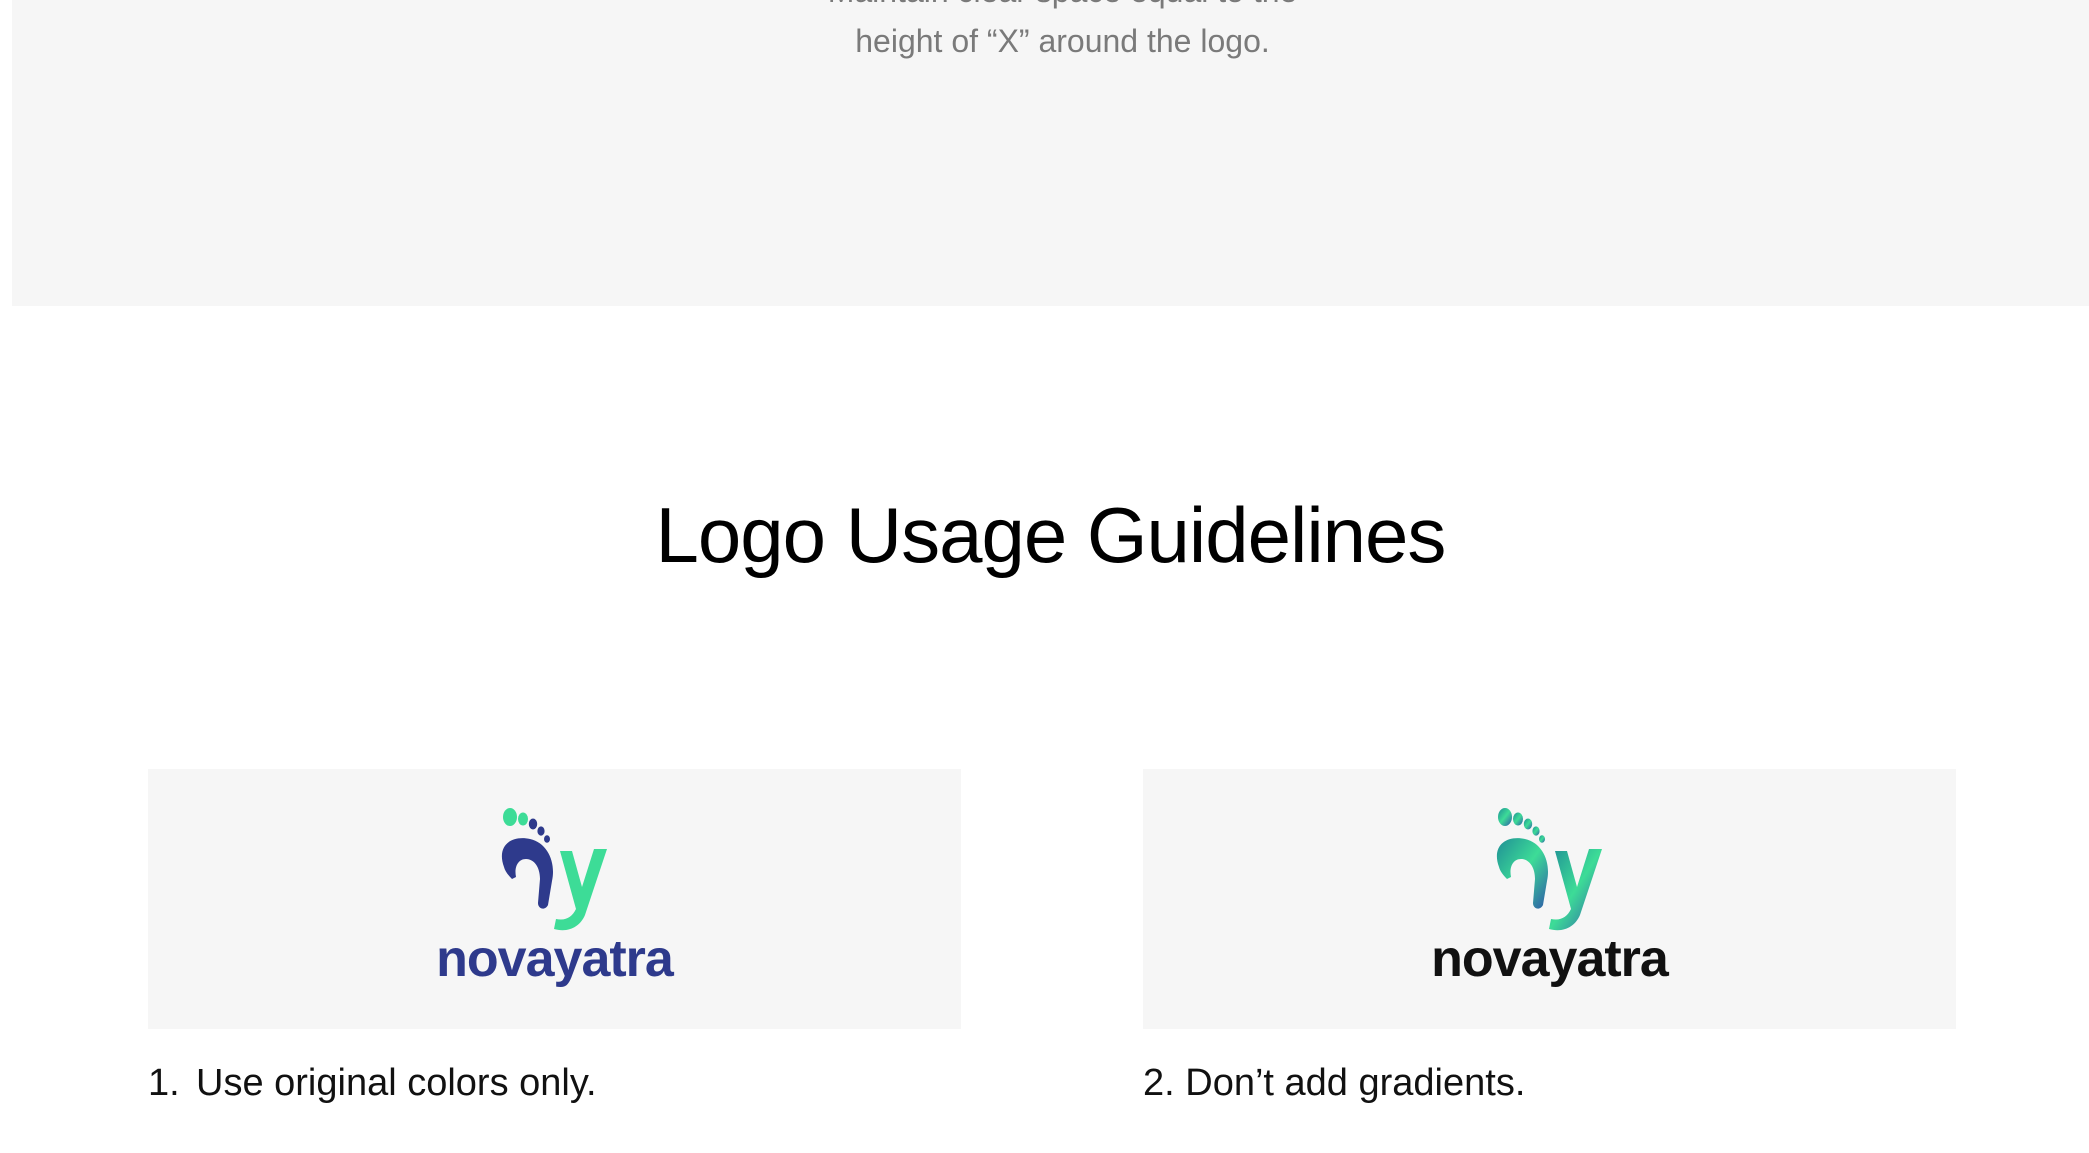 Image resolution: width=2089 pixels, height=1153 pixels. I want to click on clear-space-caption-line-1: Maintain clear space equal to the, so click(1050, 8).